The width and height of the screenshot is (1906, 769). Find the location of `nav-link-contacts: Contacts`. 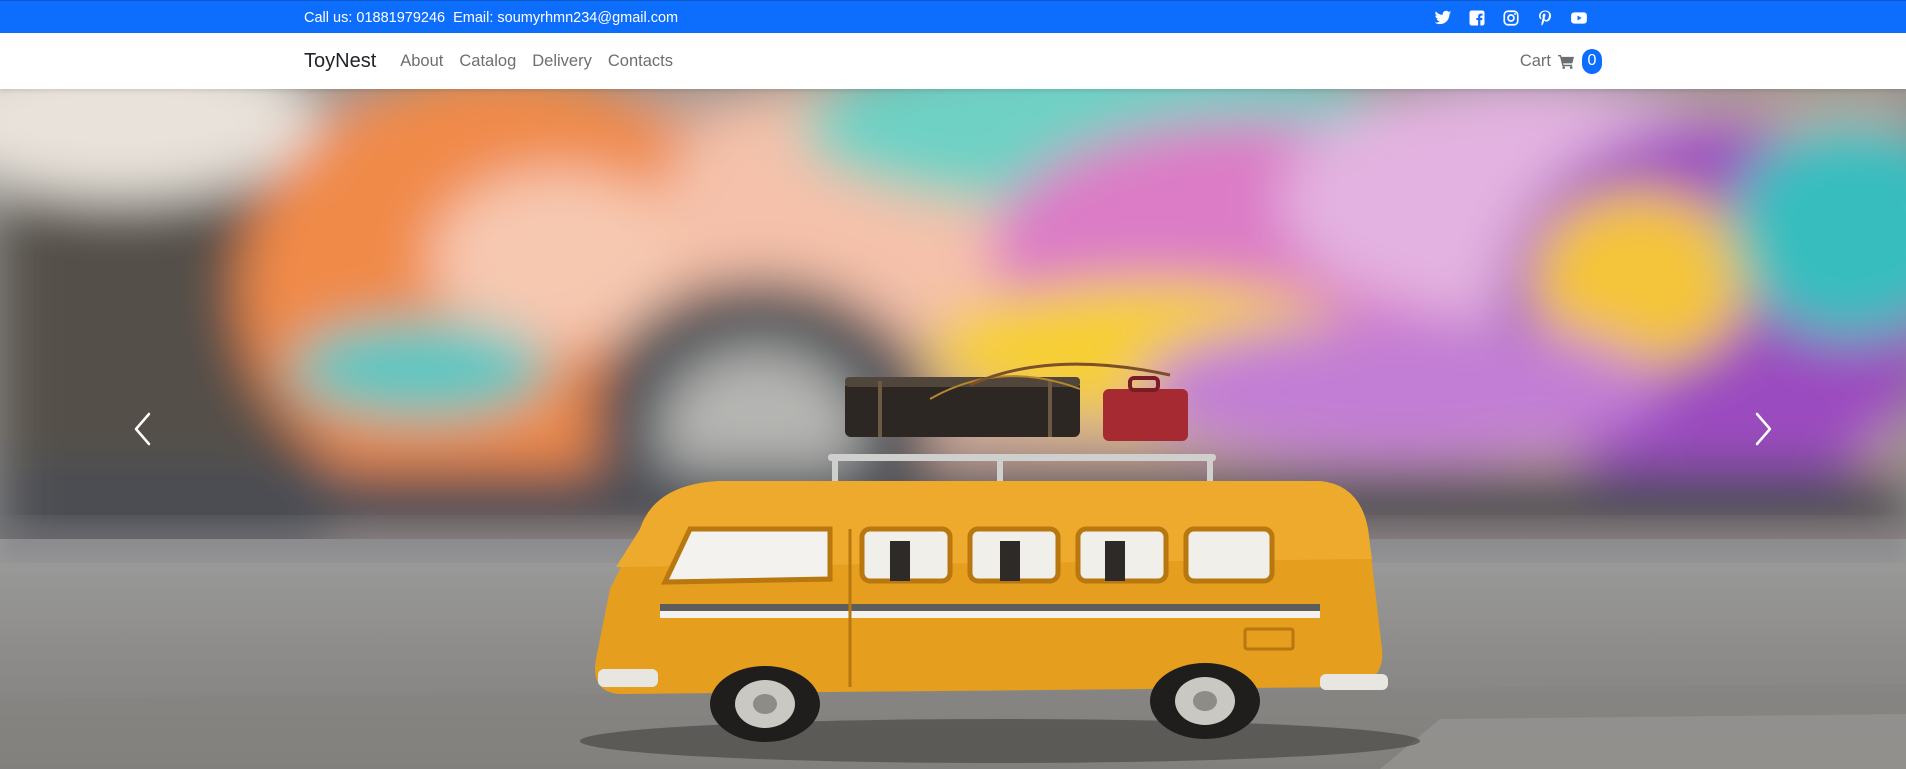

nav-link-contacts: Contacts is located at coordinates (640, 61).